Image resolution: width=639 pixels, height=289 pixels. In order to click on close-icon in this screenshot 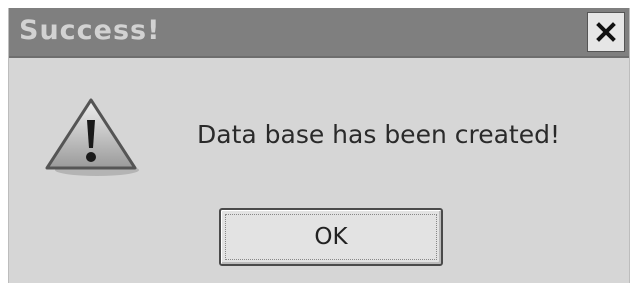, I will do `click(606, 32)`.